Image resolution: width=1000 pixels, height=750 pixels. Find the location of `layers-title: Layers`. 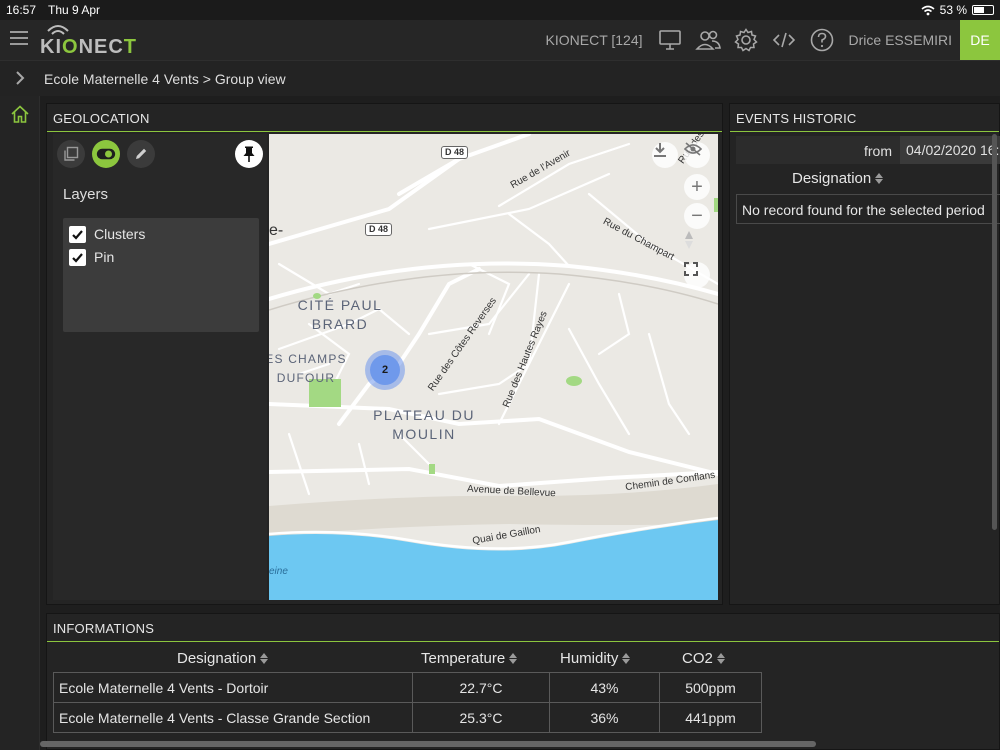

layers-title: Layers is located at coordinates (86, 194).